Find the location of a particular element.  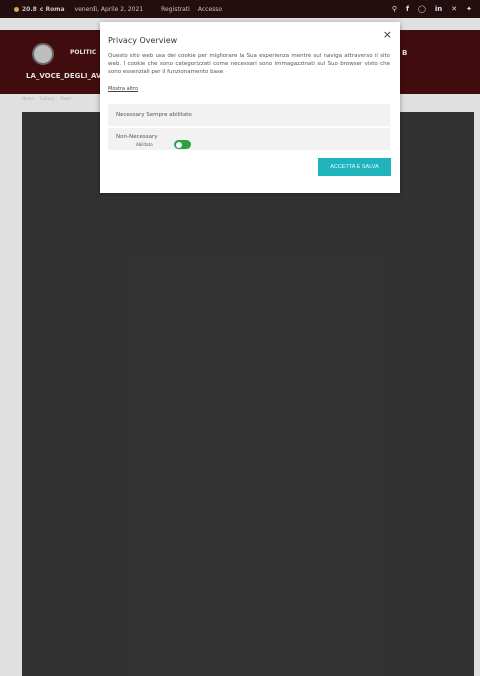

modal-title: Privacy Overview is located at coordinates (143, 40).